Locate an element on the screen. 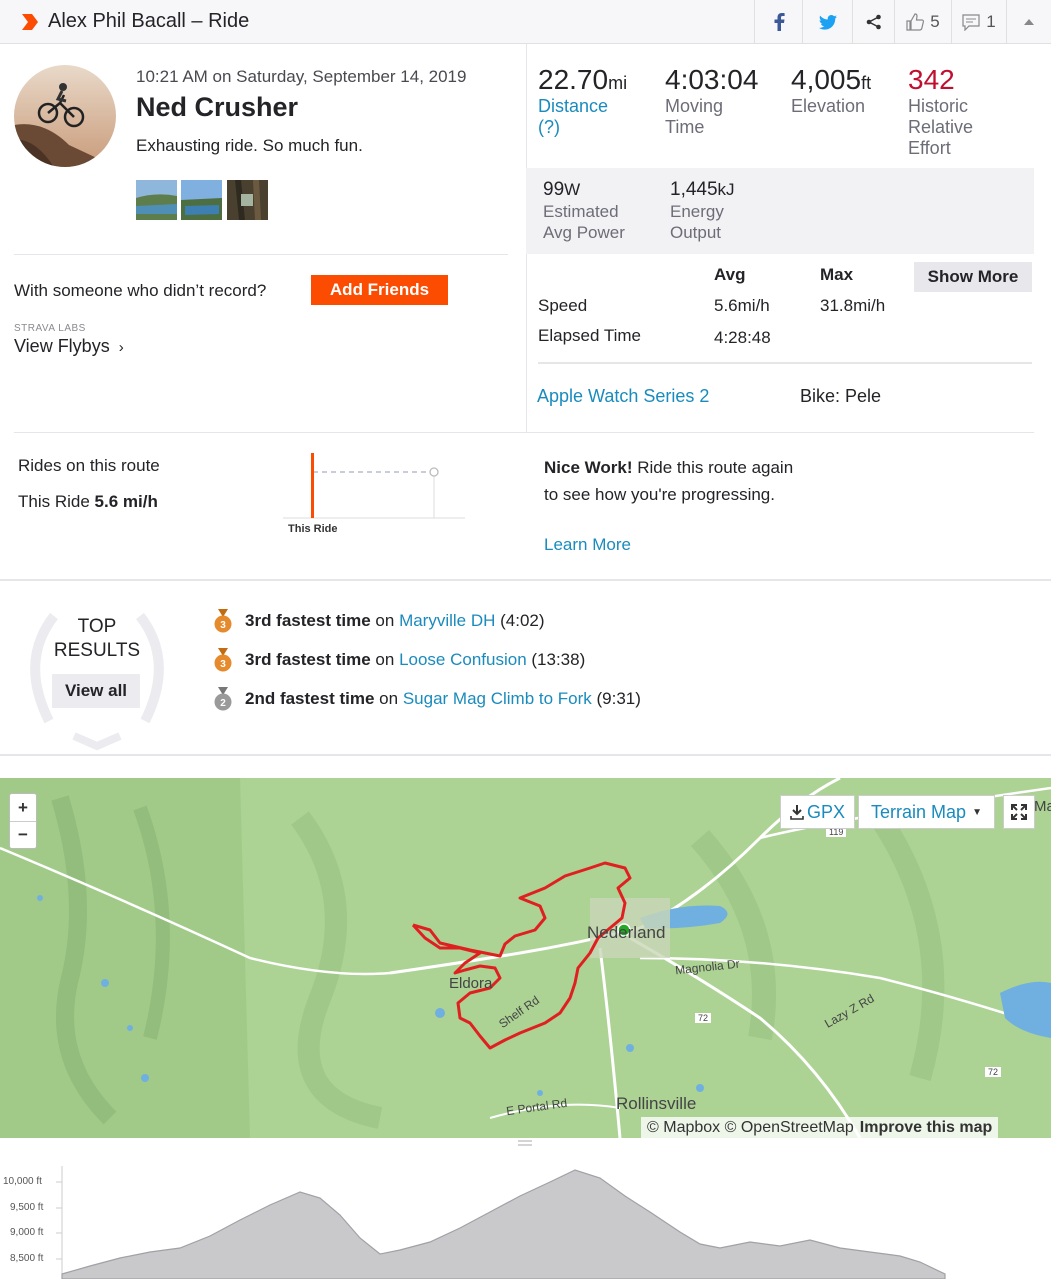  silver-medal-icon: 2 is located at coordinates (223, 699).